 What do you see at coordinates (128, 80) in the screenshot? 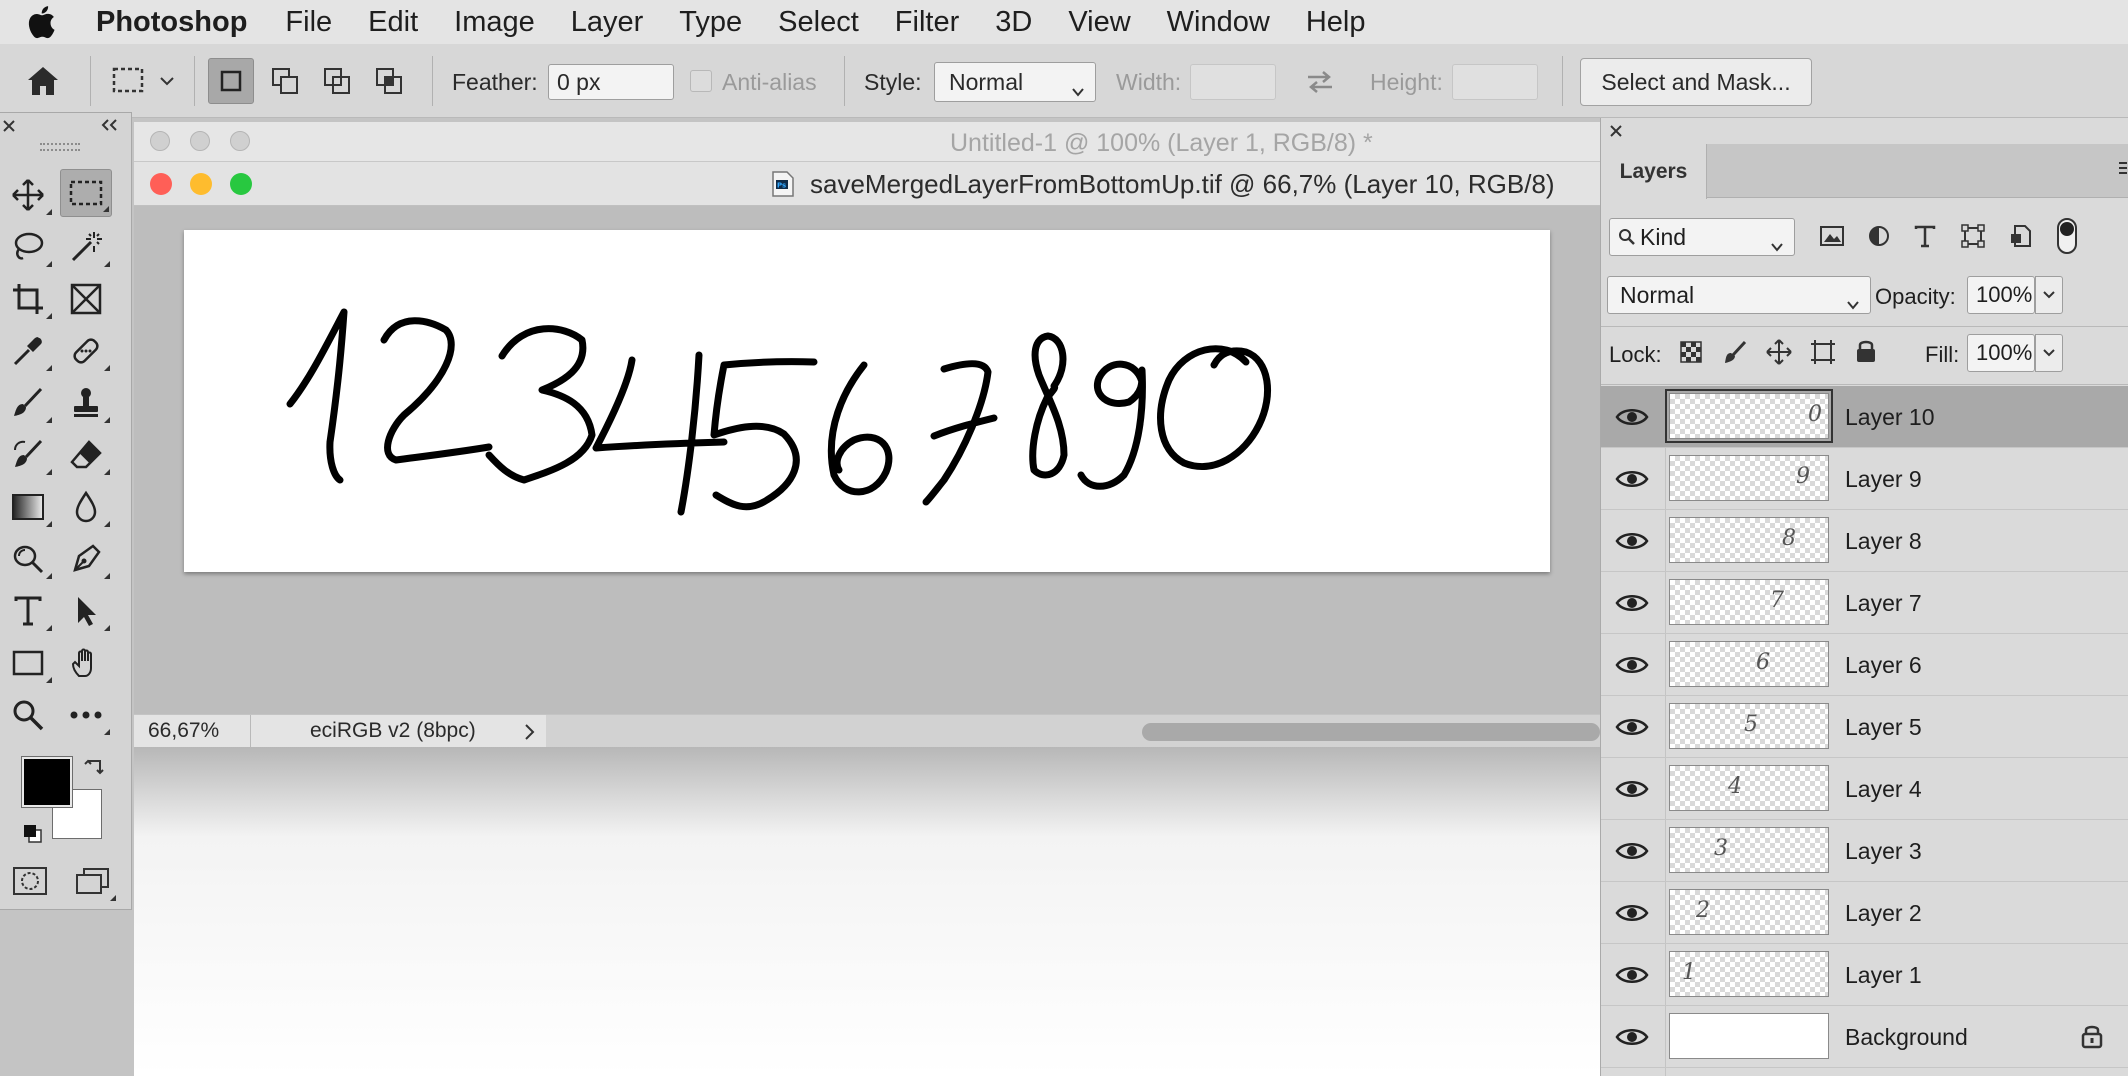
I see `marquee-preset-icon` at bounding box center [128, 80].